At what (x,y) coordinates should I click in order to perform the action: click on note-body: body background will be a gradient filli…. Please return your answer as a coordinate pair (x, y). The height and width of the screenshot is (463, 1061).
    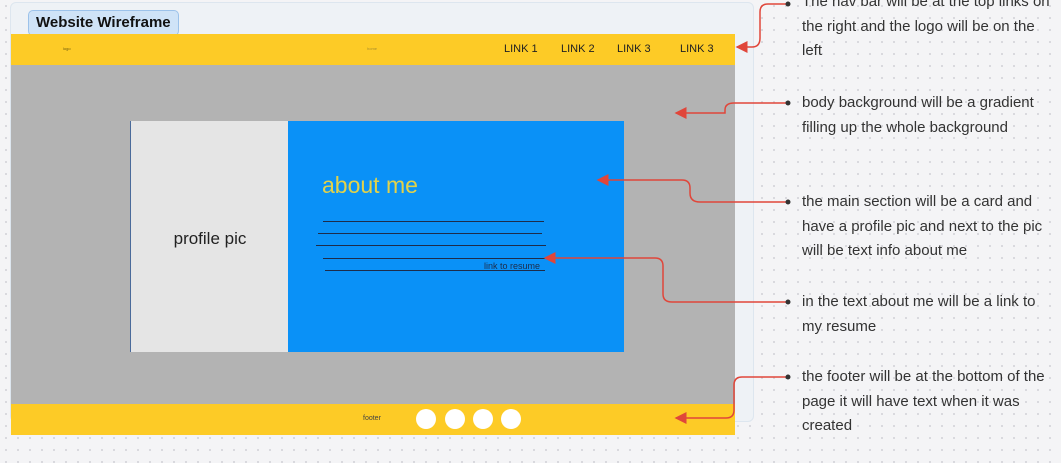
    Looking at the image, I should click on (923, 115).